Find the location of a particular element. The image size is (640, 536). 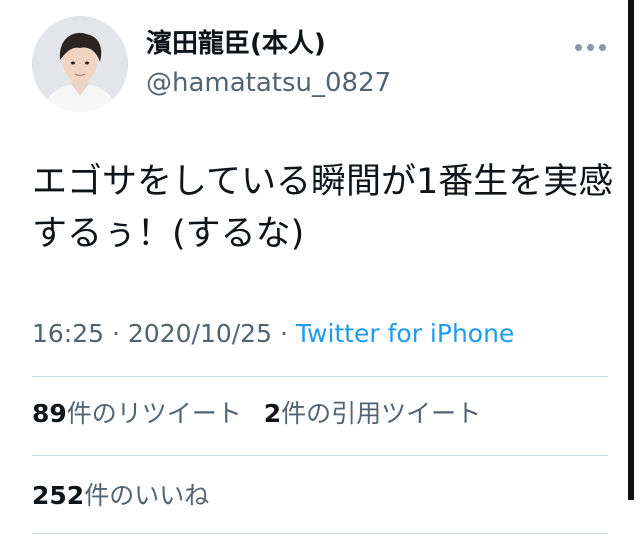

retweets-label: 件のリツイート is located at coordinates (154, 413).